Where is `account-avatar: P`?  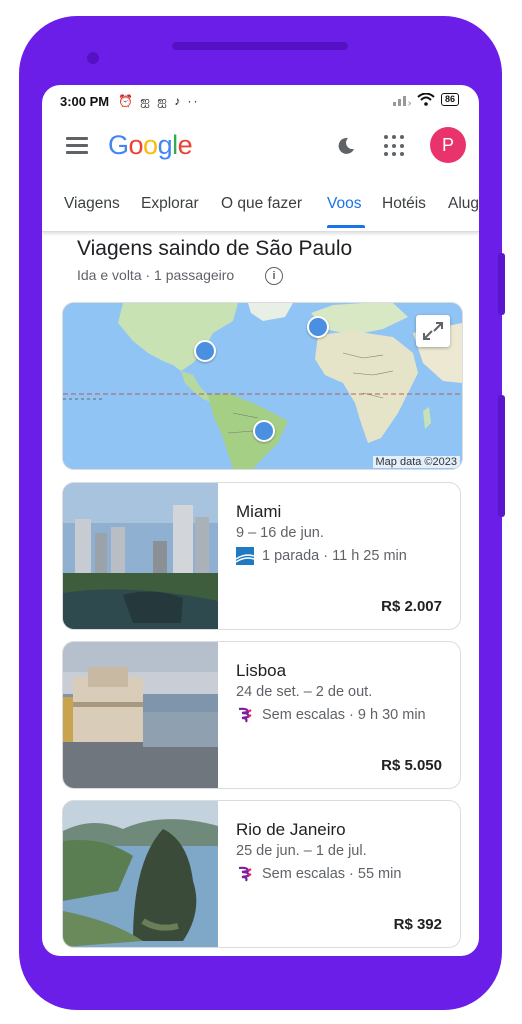
account-avatar: P is located at coordinates (448, 145).